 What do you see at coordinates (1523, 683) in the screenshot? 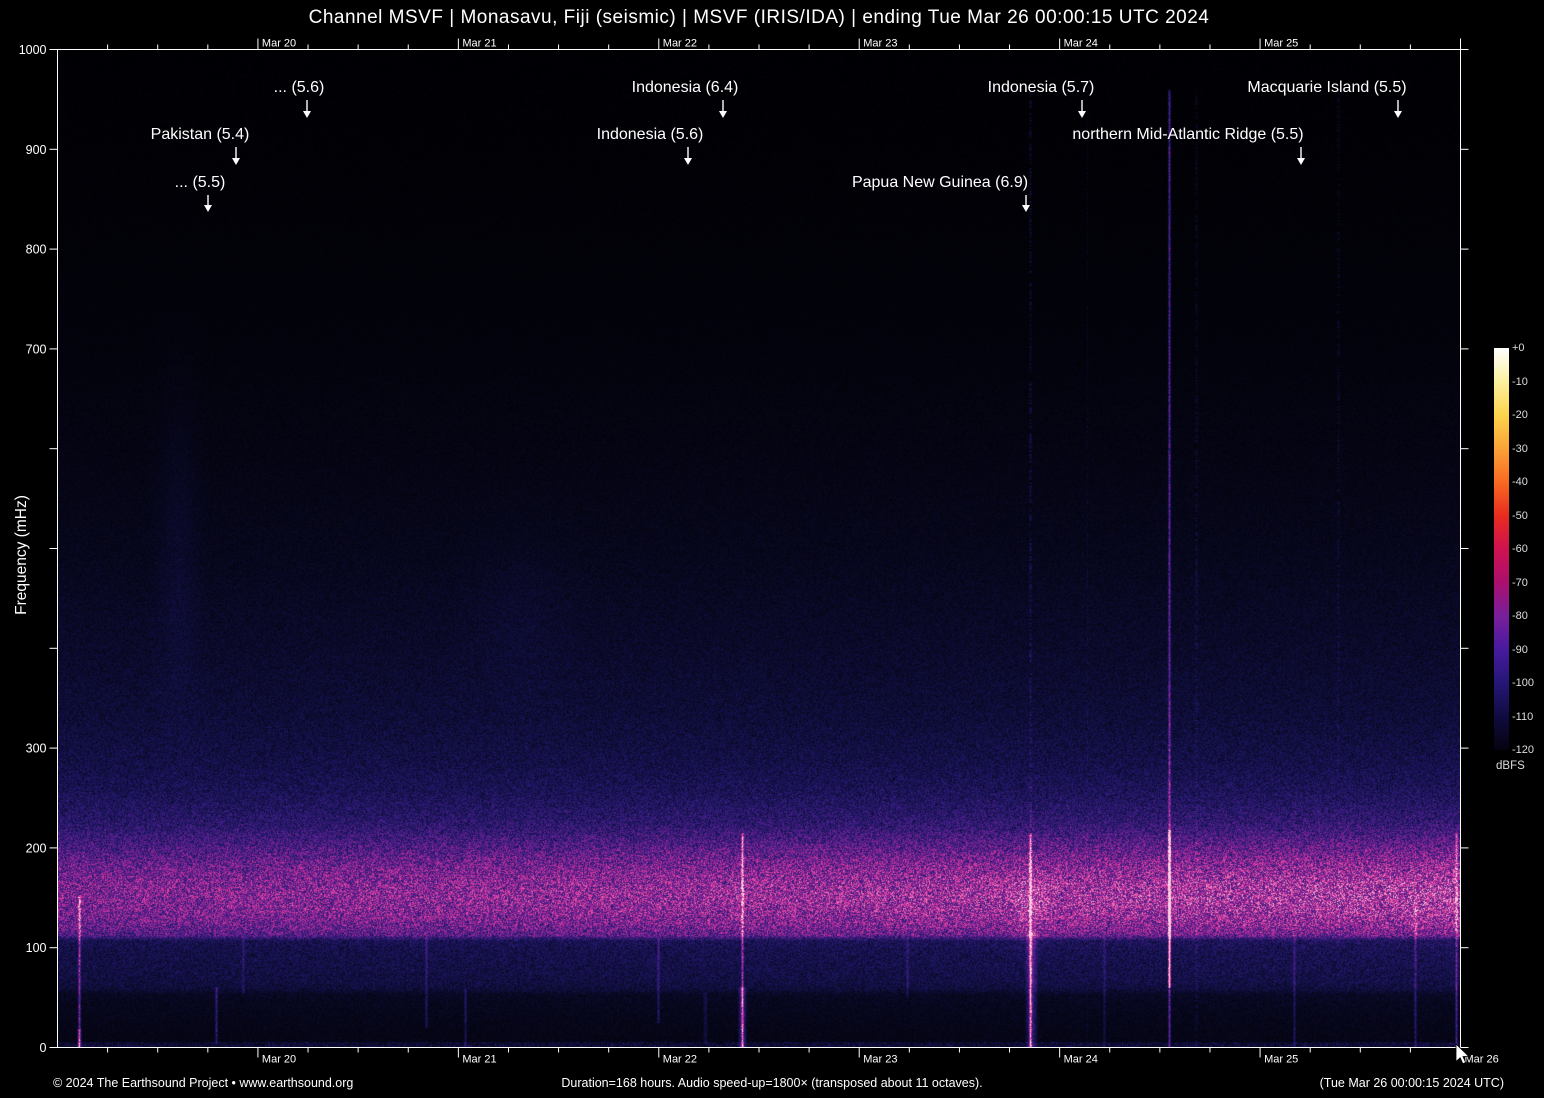
I see `colorbar-tick-label: -100` at bounding box center [1523, 683].